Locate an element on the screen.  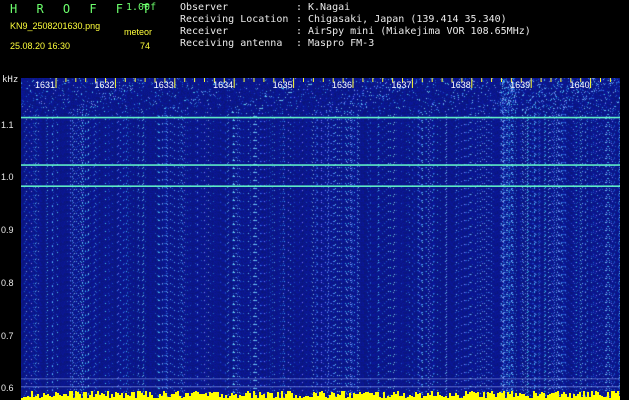
x-tick-label: 1638 is located at coordinates (461, 85).